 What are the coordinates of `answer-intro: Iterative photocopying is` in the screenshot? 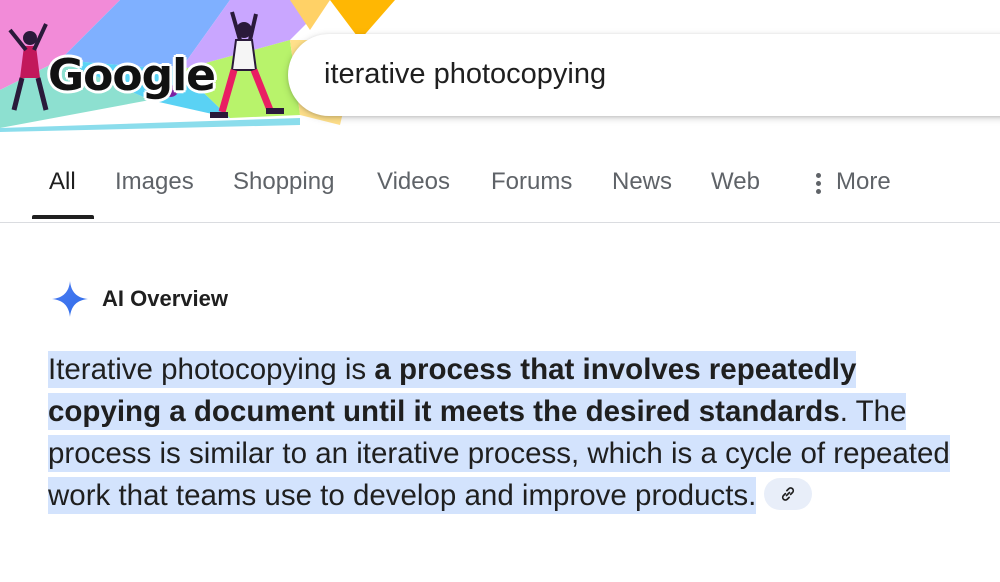 It's located at (211, 369).